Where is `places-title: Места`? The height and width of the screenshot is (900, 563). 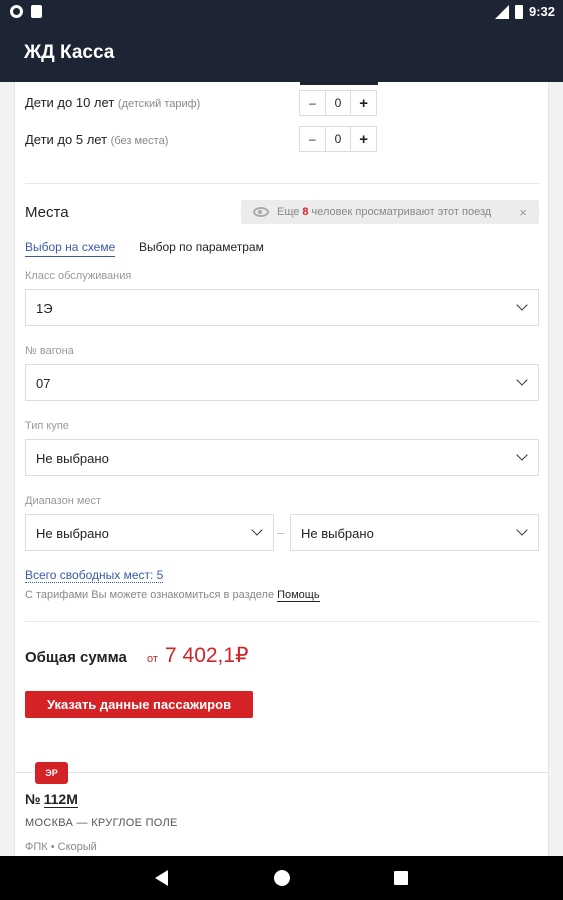
places-title: Места is located at coordinates (47, 212).